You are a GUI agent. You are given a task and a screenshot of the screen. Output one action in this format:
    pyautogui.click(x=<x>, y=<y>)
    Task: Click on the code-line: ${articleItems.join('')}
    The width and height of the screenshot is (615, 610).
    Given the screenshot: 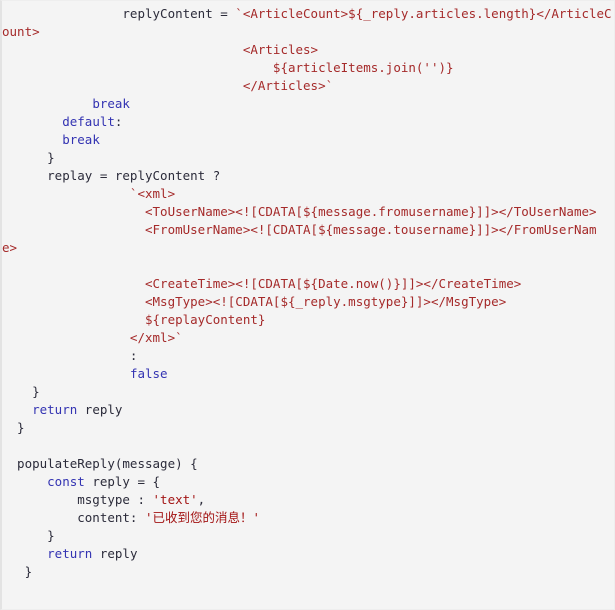 What is the action you would take?
    pyautogui.click(x=308, y=68)
    